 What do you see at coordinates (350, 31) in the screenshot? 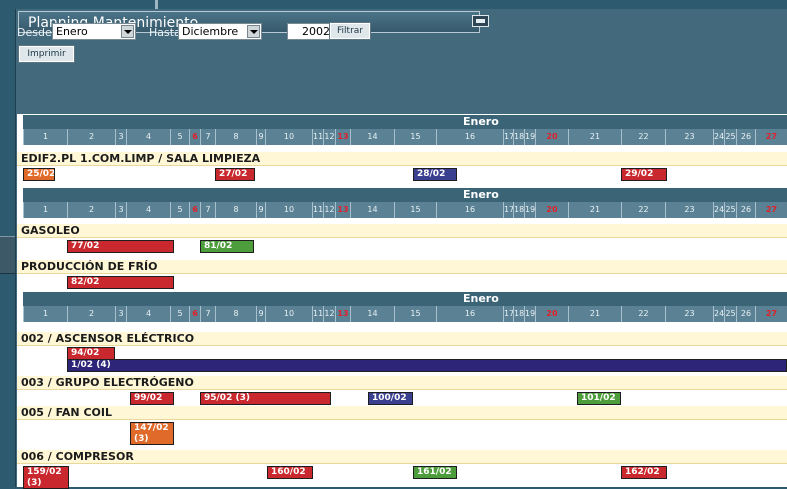
I see `filtrar-button: Filtrar` at bounding box center [350, 31].